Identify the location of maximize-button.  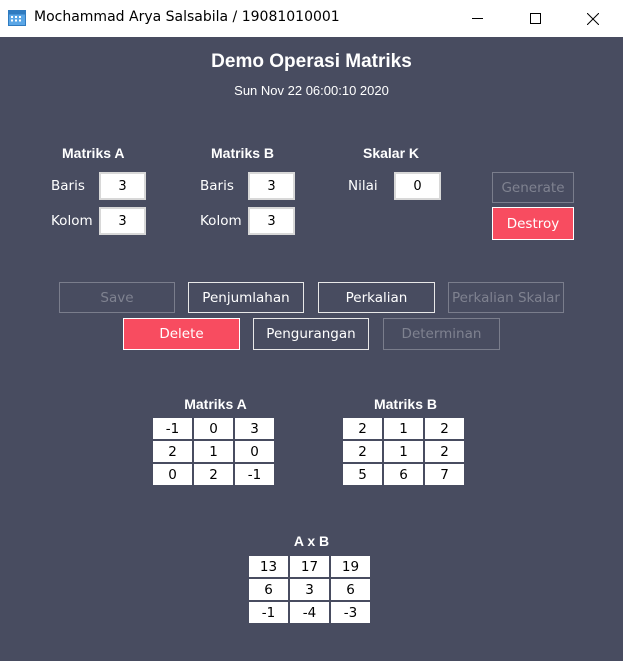
(535, 18).